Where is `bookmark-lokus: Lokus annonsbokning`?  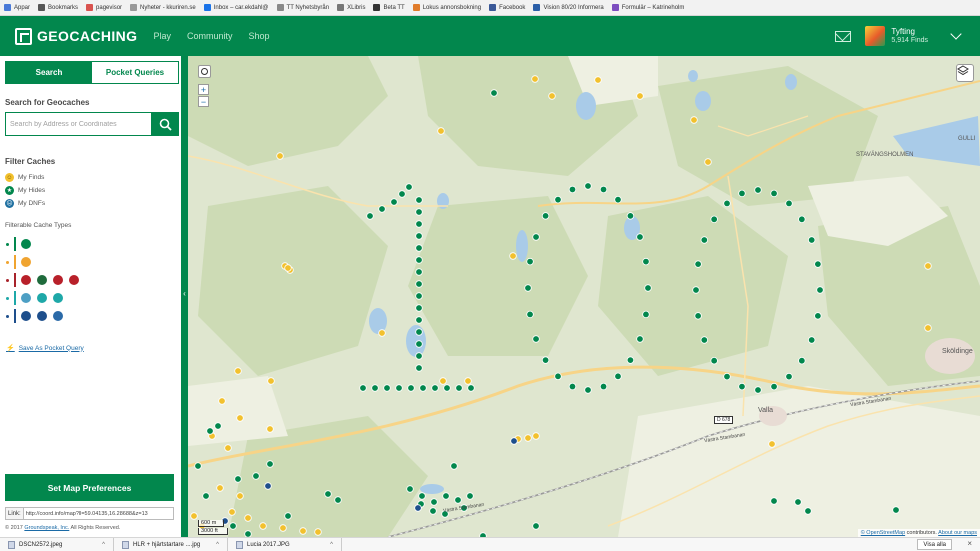 bookmark-lokus: Lokus annonsbokning is located at coordinates (446, 7).